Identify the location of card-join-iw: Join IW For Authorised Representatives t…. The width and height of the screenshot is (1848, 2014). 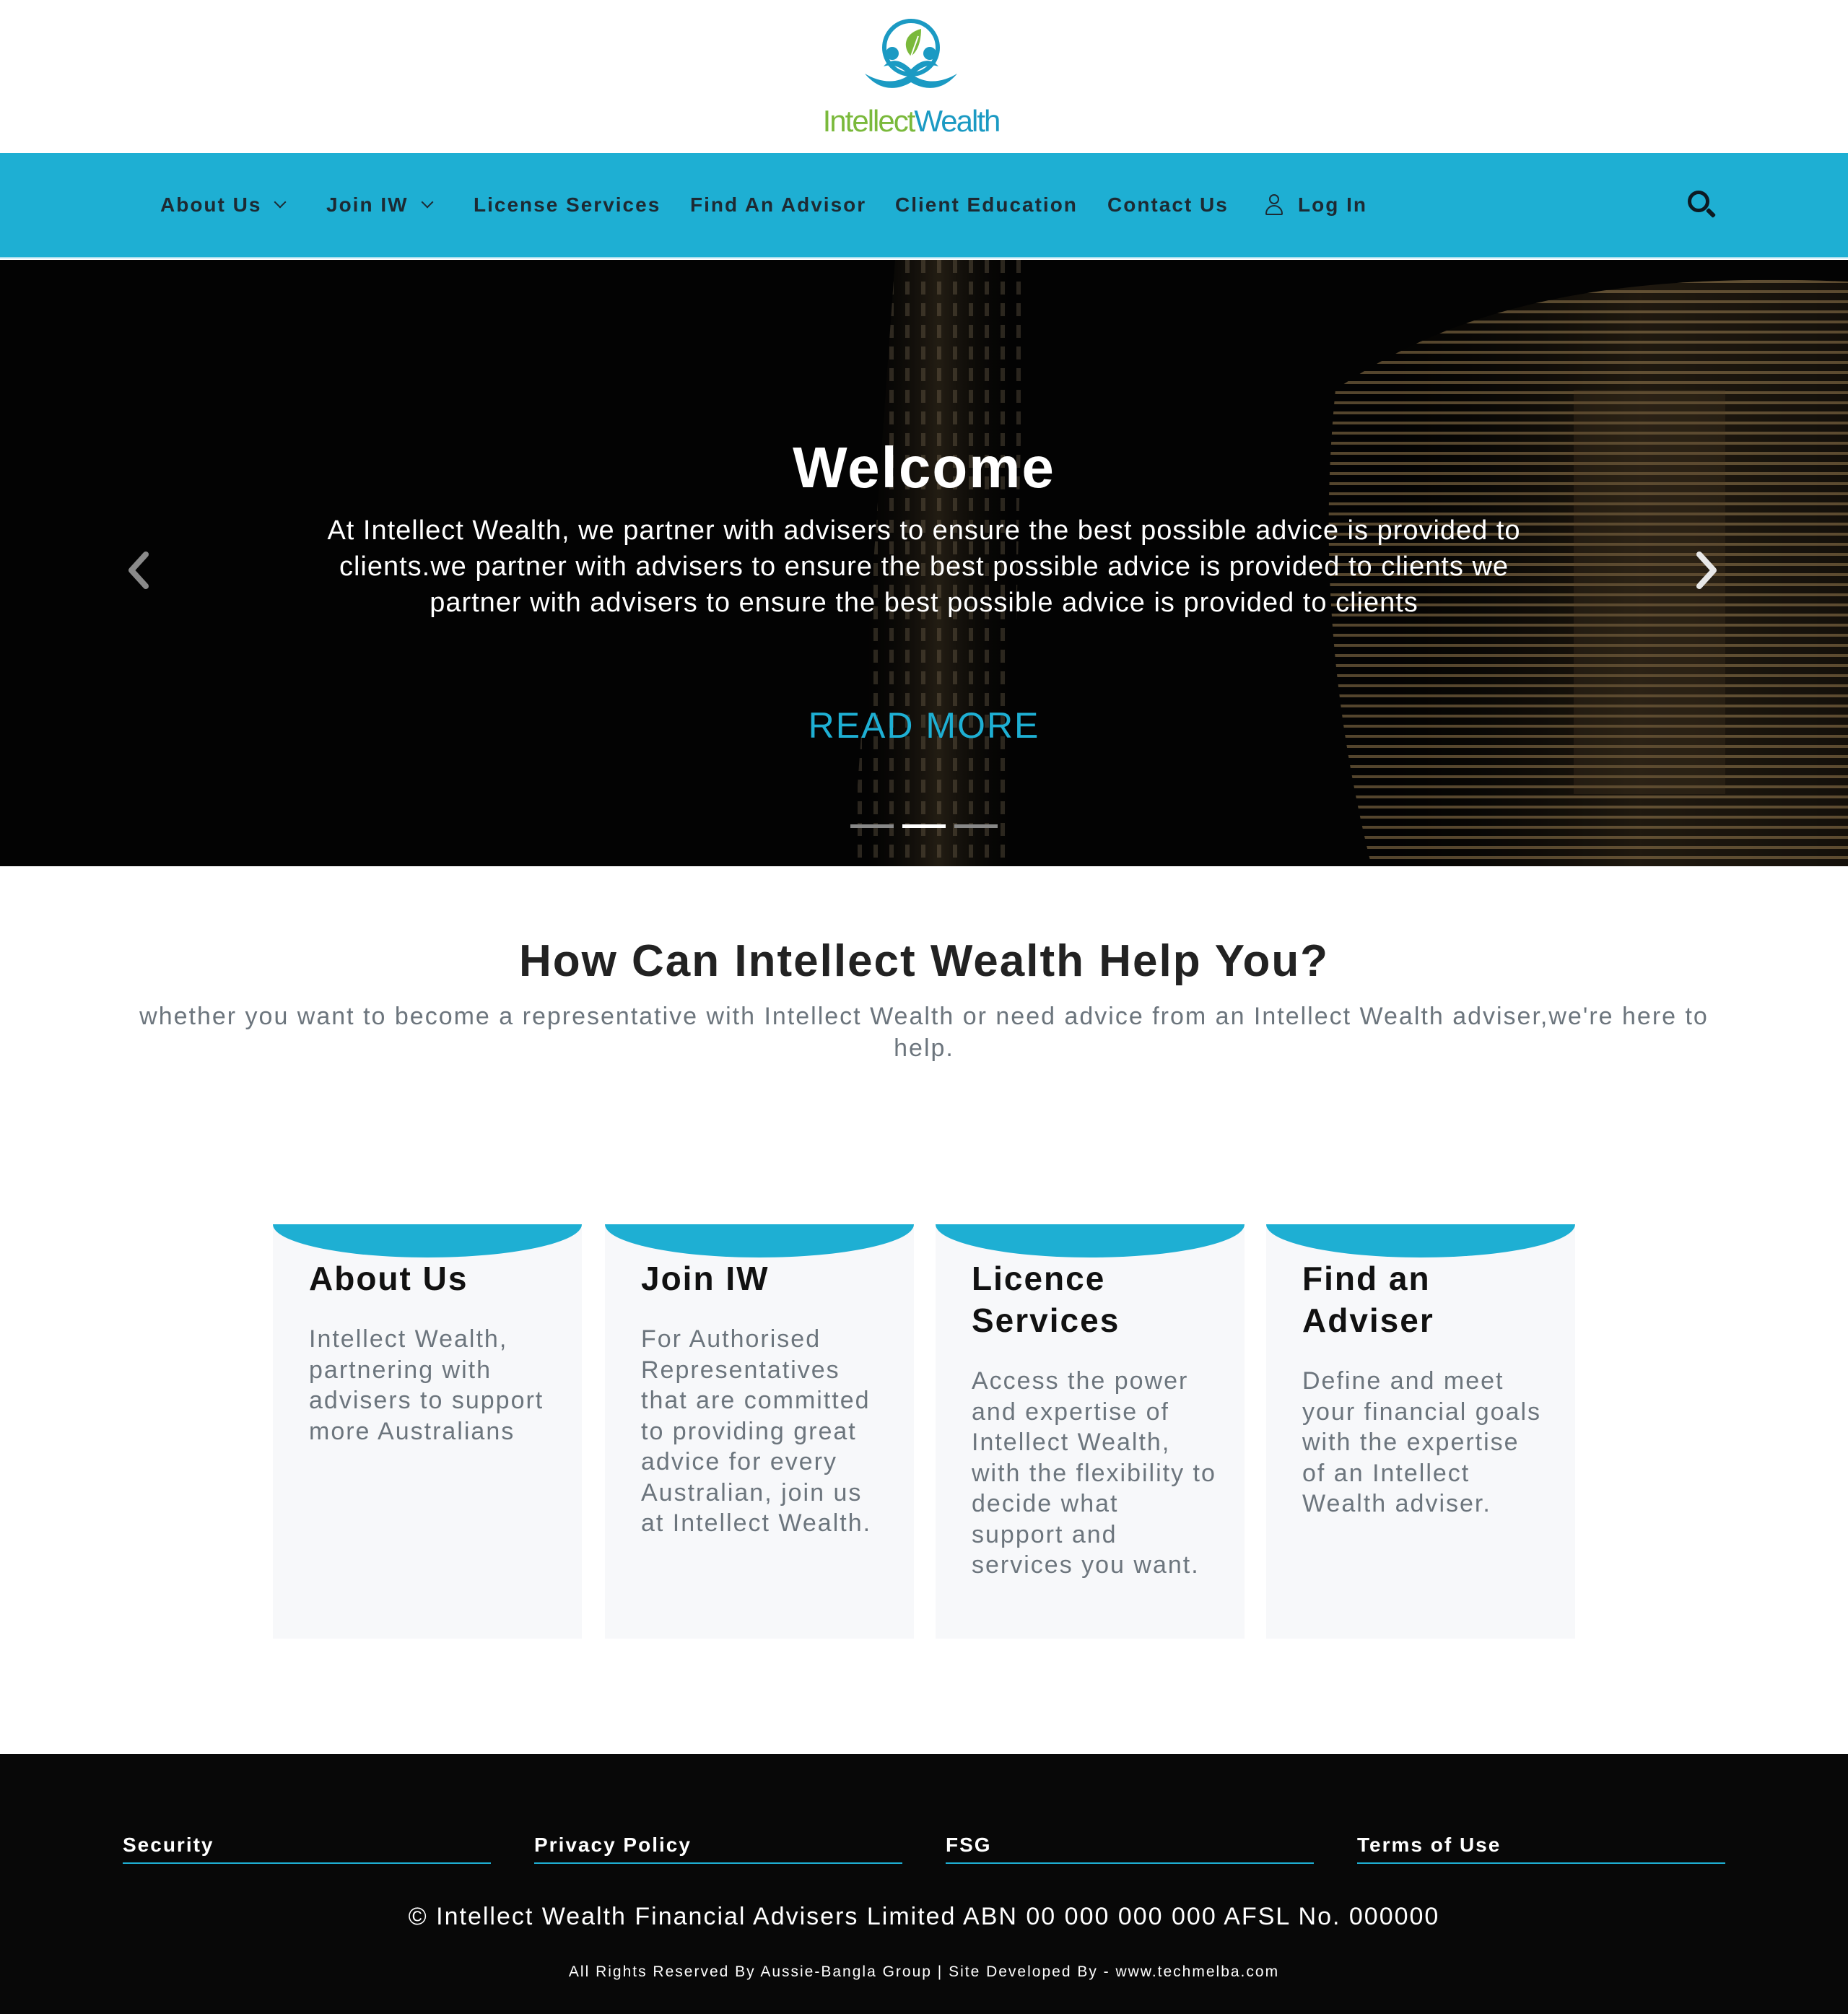
(759, 1431).